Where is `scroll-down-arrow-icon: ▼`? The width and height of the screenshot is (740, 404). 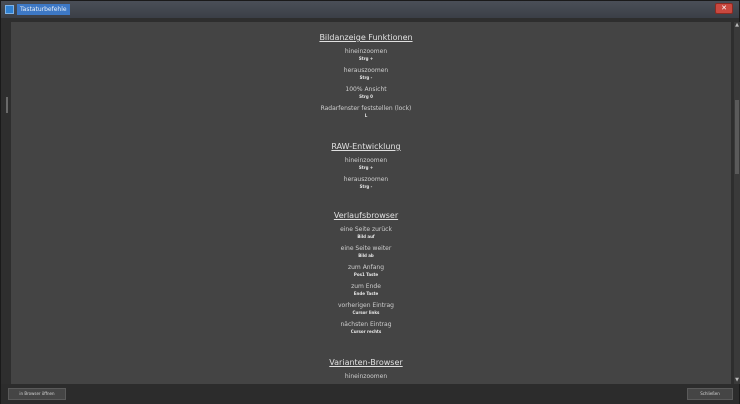
scroll-down-arrow-icon: ▼ is located at coordinates (737, 380).